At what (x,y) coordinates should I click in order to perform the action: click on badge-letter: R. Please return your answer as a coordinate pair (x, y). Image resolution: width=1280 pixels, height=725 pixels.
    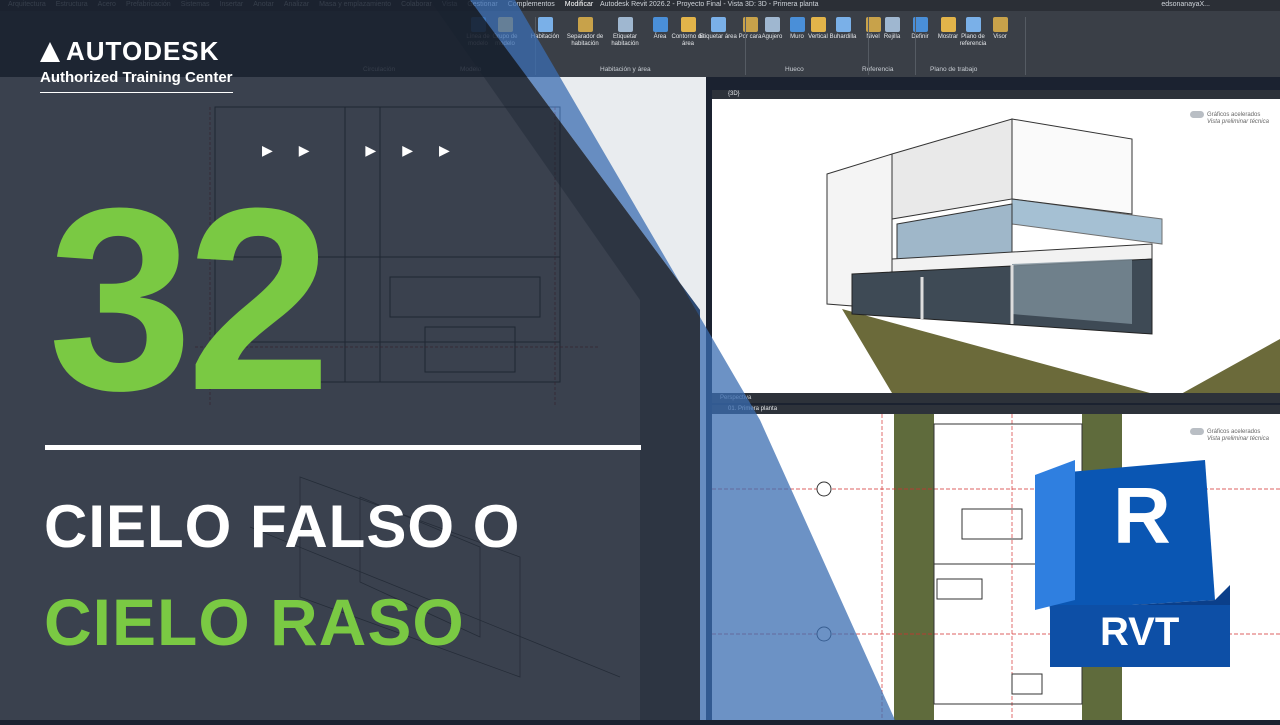
    Looking at the image, I should click on (1142, 515).